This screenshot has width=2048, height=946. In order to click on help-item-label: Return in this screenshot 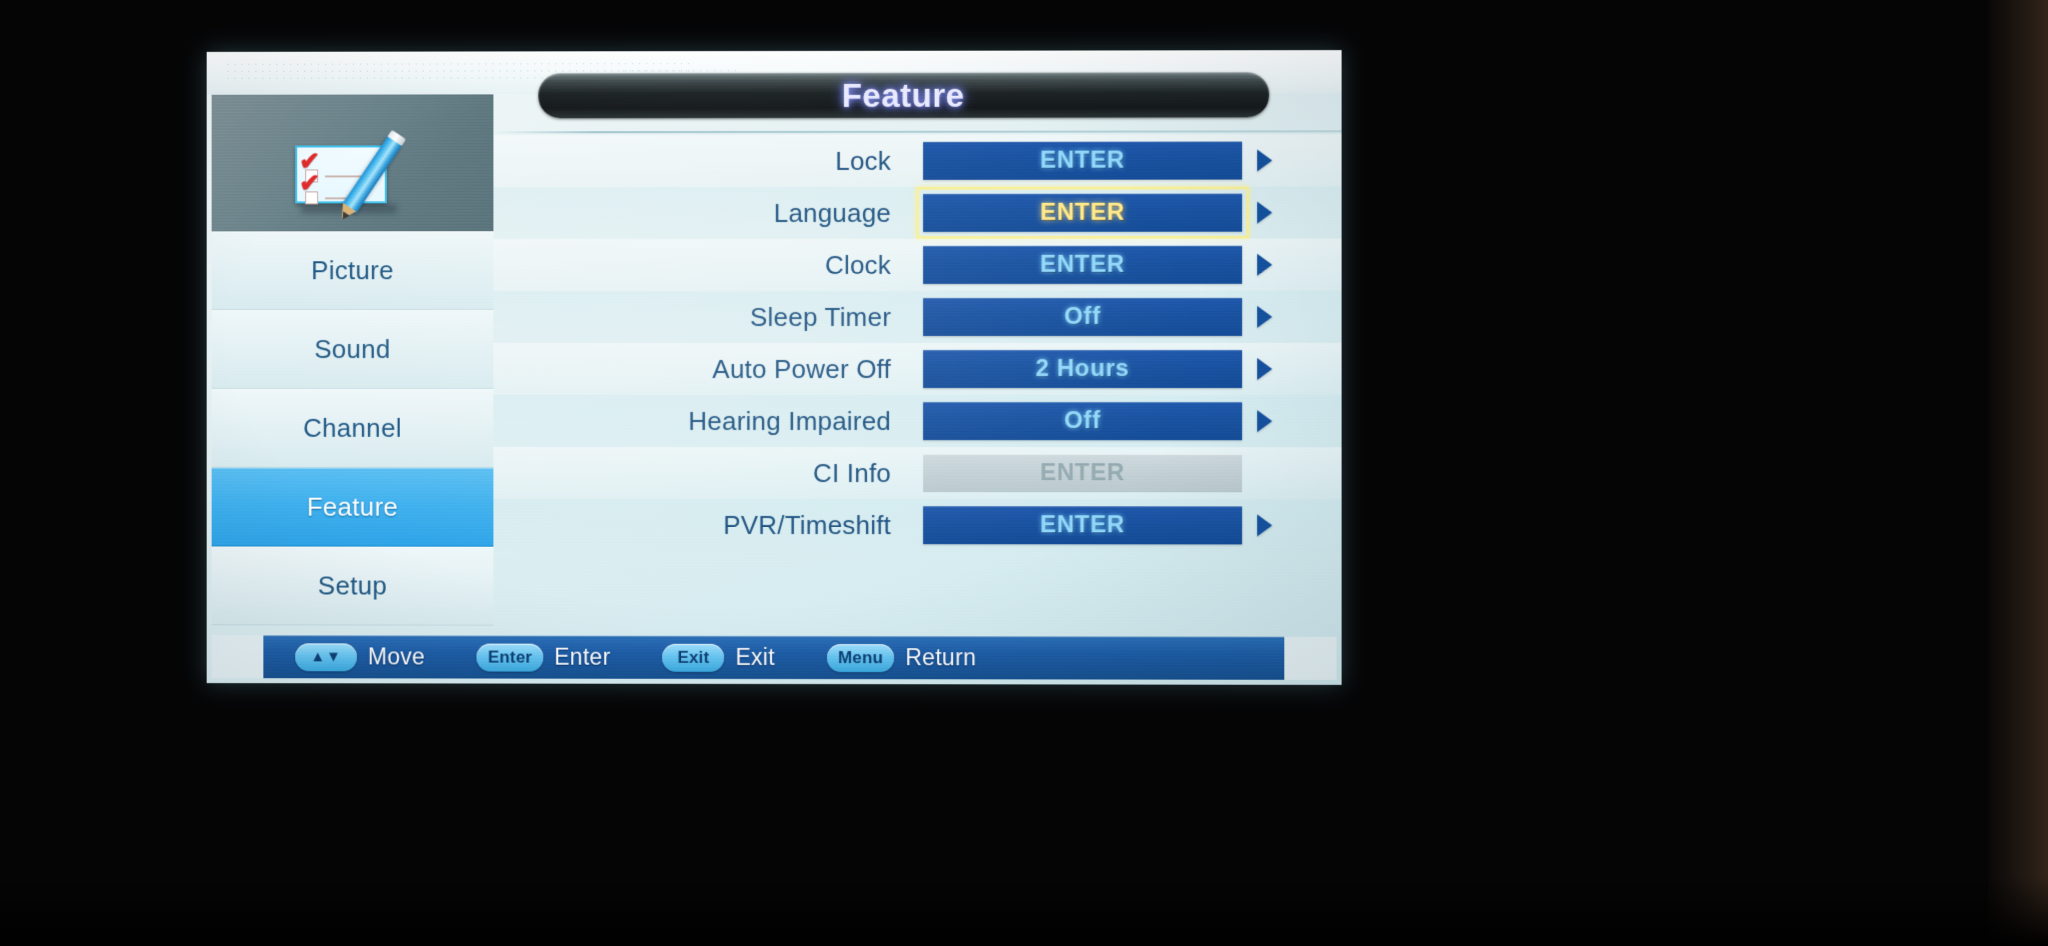, I will do `click(941, 657)`.